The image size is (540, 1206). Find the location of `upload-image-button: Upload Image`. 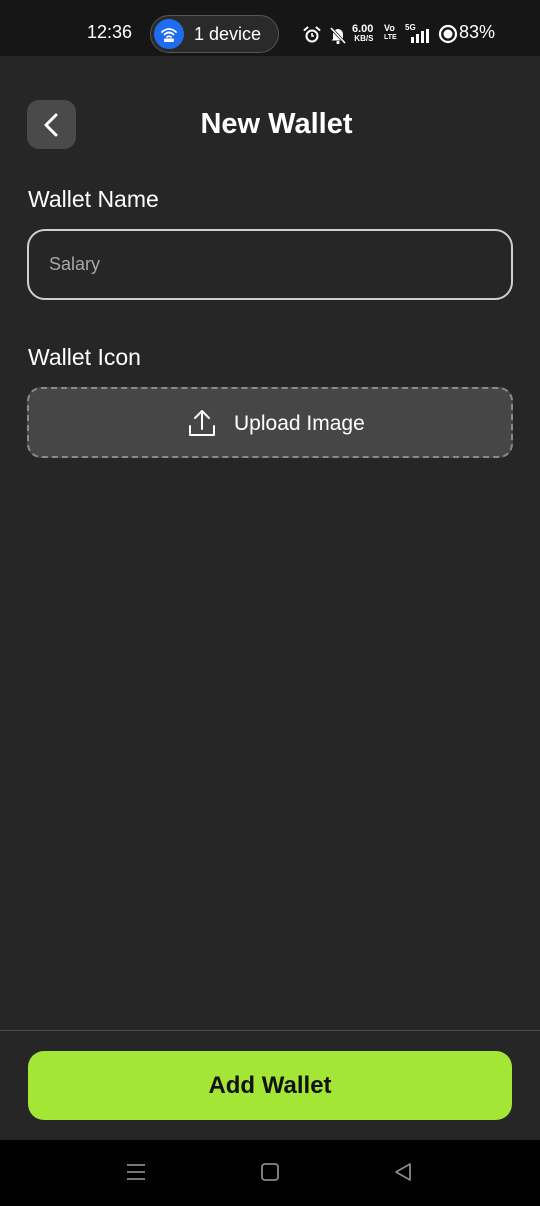

upload-image-button: Upload Image is located at coordinates (270, 422).